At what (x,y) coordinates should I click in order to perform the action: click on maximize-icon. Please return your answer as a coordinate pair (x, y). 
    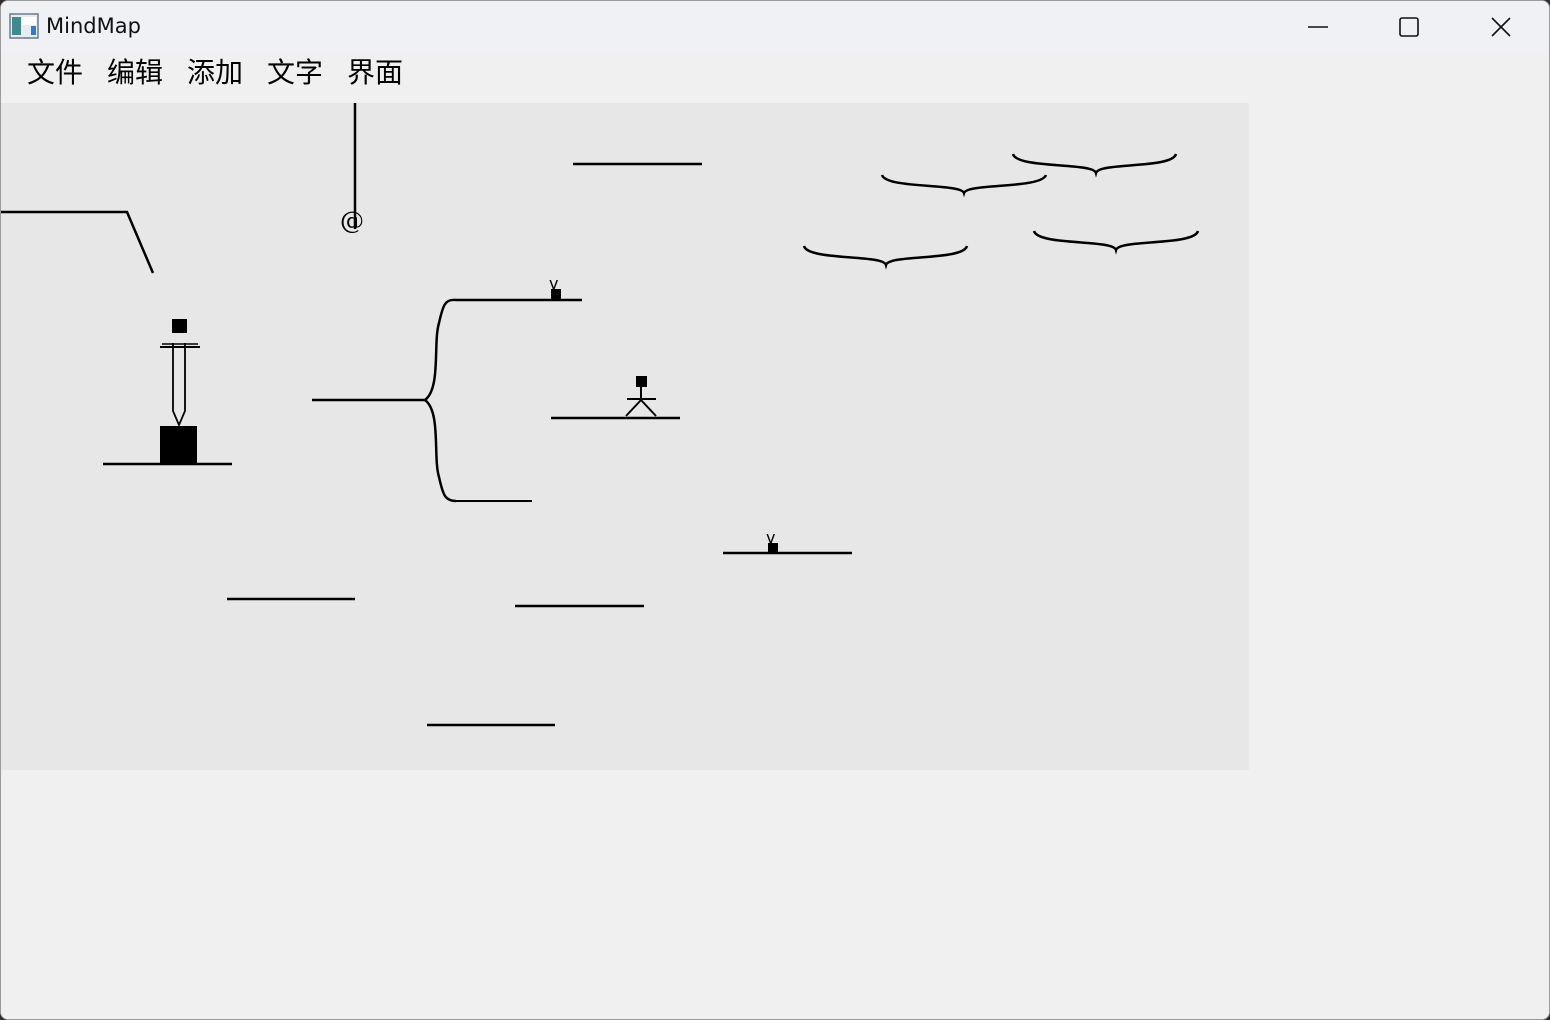
    Looking at the image, I should click on (1409, 27).